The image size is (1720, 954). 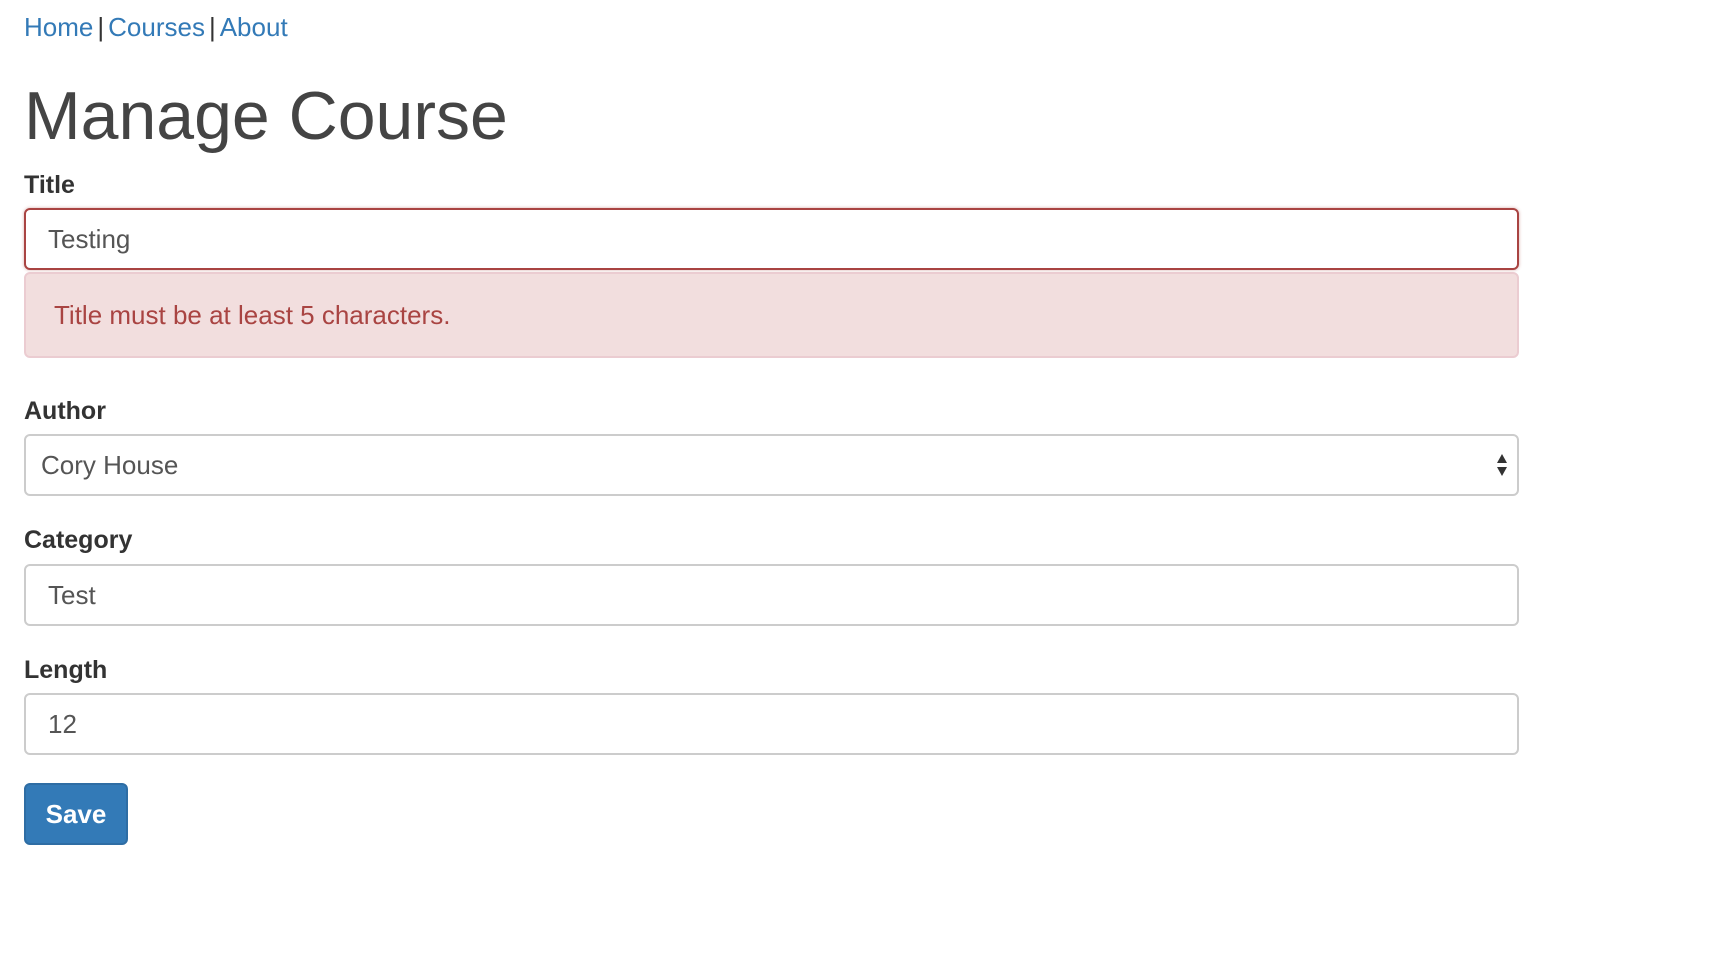 What do you see at coordinates (771, 724) in the screenshot?
I see `length-input` at bounding box center [771, 724].